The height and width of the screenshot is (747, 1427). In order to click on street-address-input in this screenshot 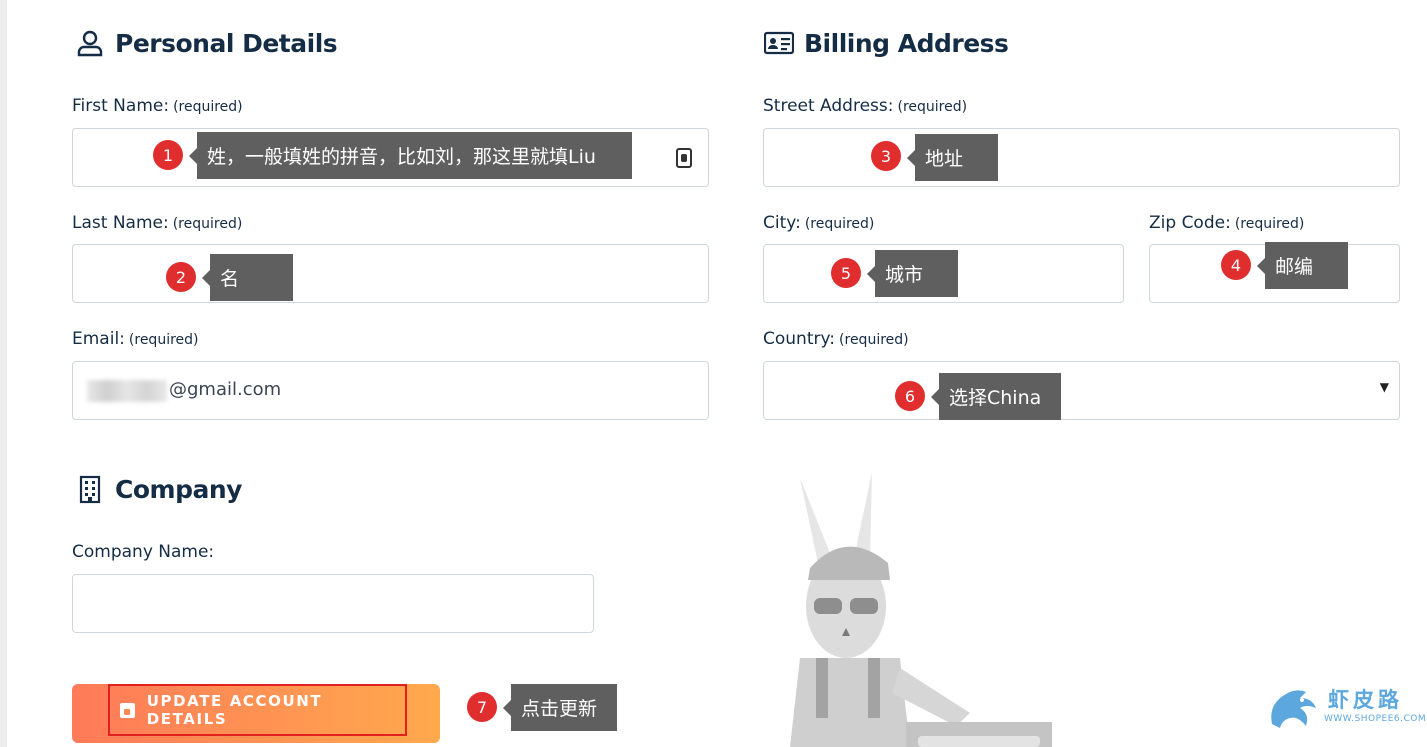, I will do `click(1081, 157)`.